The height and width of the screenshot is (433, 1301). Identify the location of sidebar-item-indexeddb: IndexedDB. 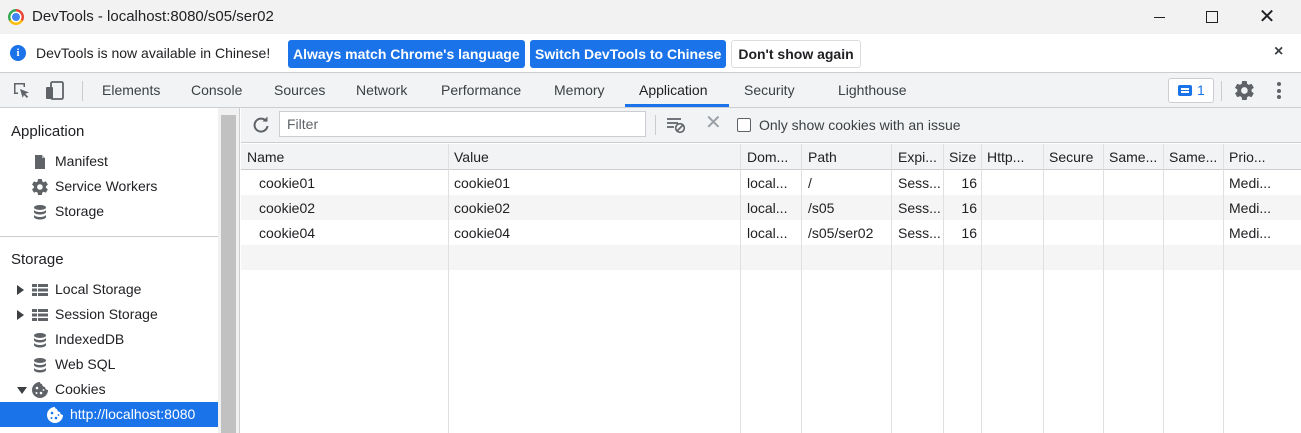
(109, 339).